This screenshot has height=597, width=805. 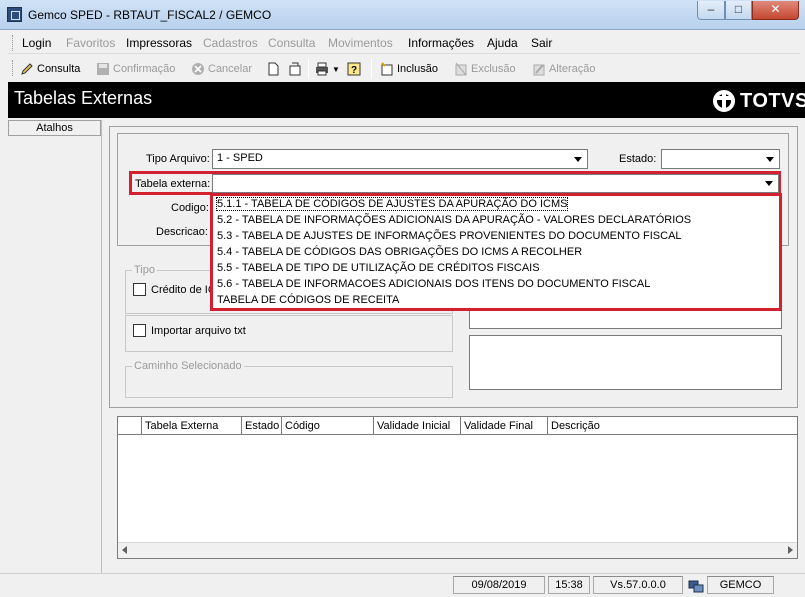 What do you see at coordinates (192, 426) in the screenshot?
I see `column-header: Tabela Externa` at bounding box center [192, 426].